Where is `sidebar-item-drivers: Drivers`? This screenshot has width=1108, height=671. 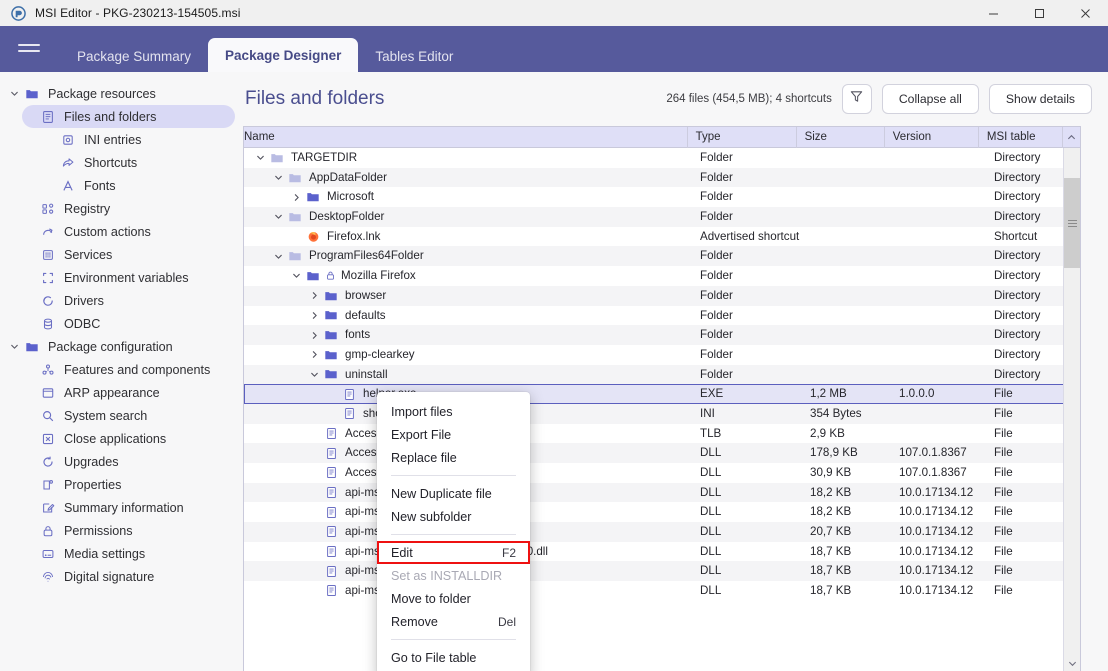
sidebar-item-drivers: Drivers is located at coordinates (128, 300).